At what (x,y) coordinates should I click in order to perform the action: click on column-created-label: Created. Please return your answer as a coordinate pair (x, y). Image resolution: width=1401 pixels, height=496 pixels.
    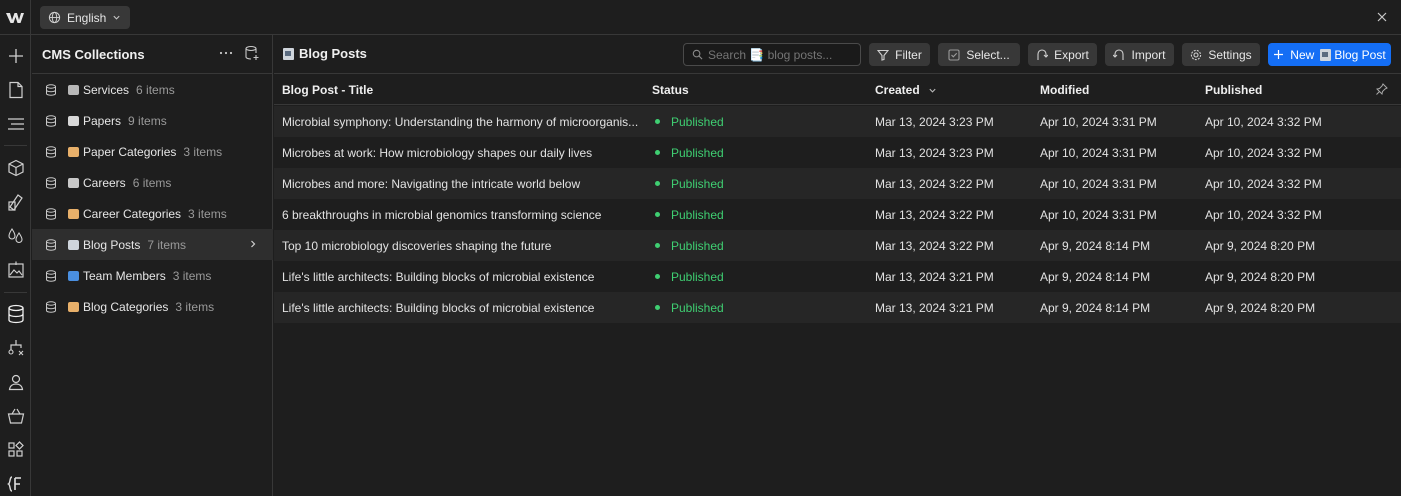
    Looking at the image, I should click on (897, 90).